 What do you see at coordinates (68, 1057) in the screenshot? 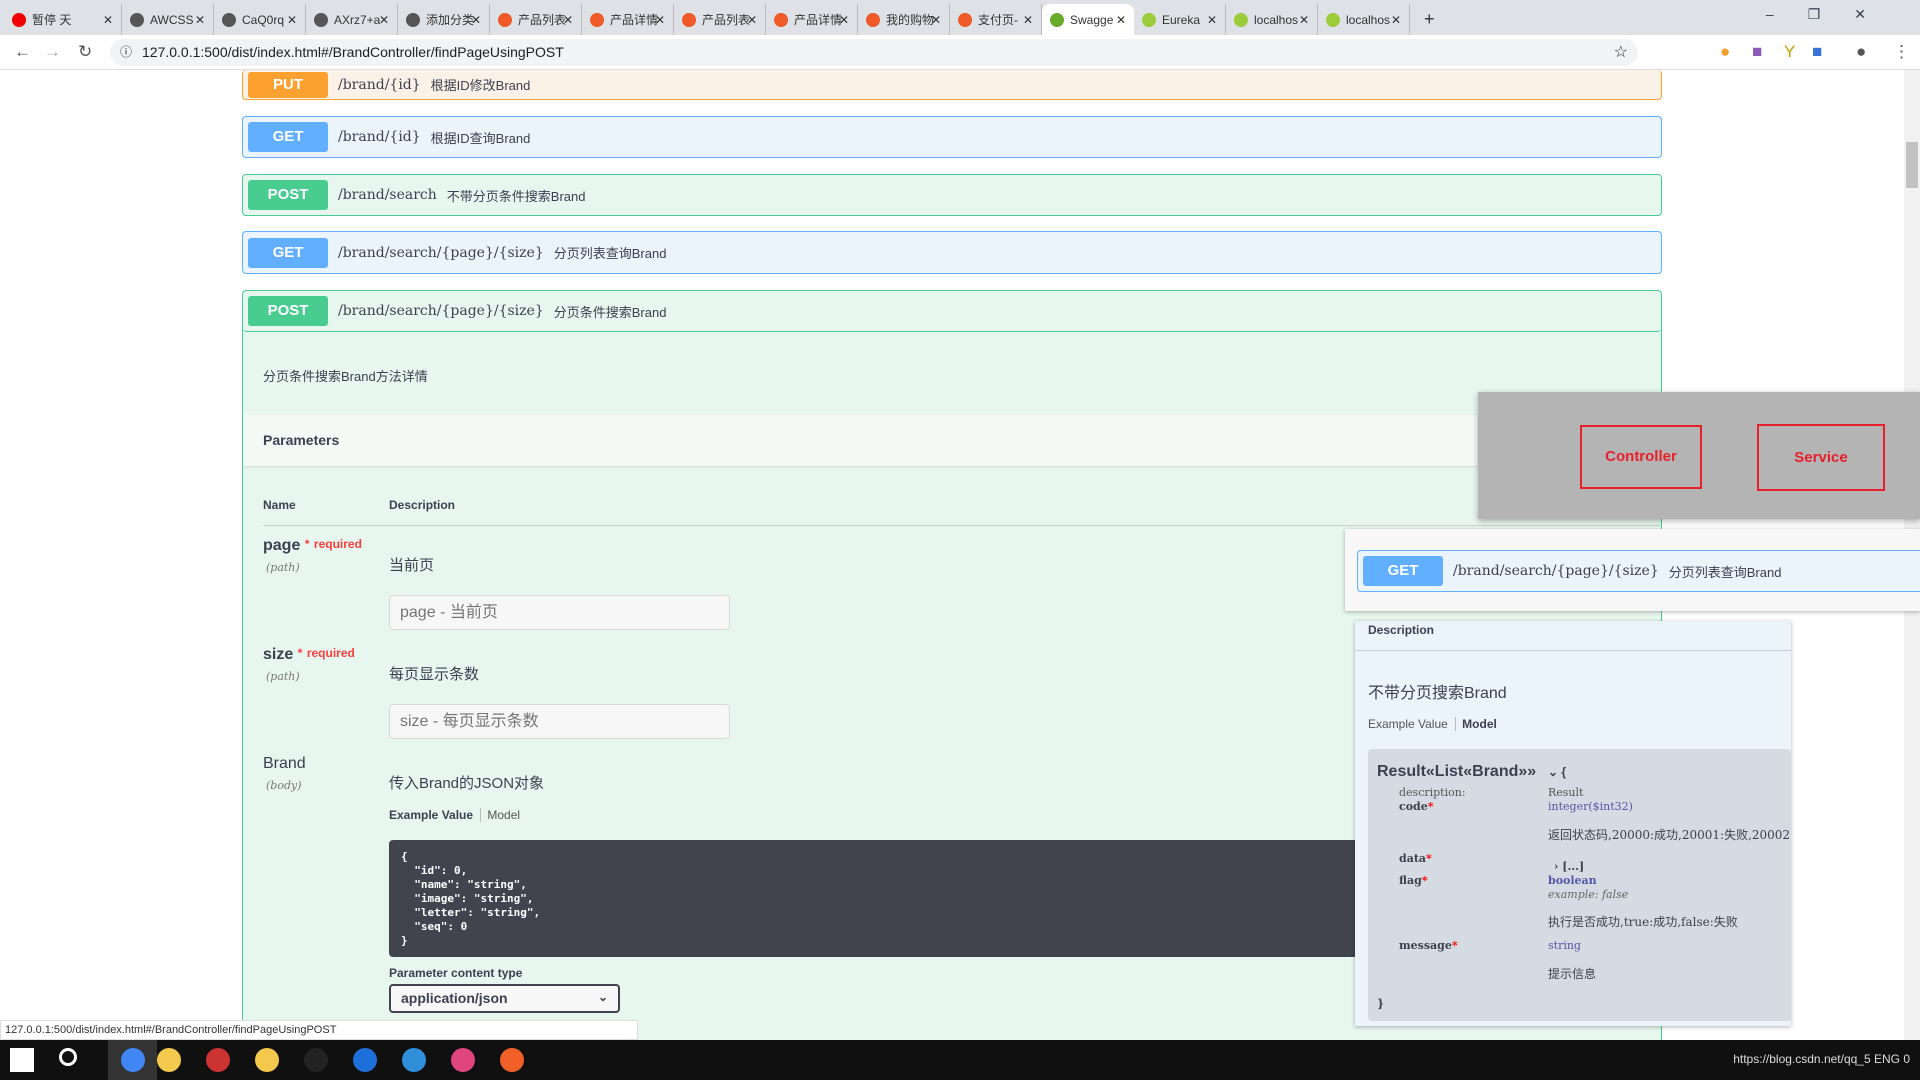
I see `cortana-icon` at bounding box center [68, 1057].